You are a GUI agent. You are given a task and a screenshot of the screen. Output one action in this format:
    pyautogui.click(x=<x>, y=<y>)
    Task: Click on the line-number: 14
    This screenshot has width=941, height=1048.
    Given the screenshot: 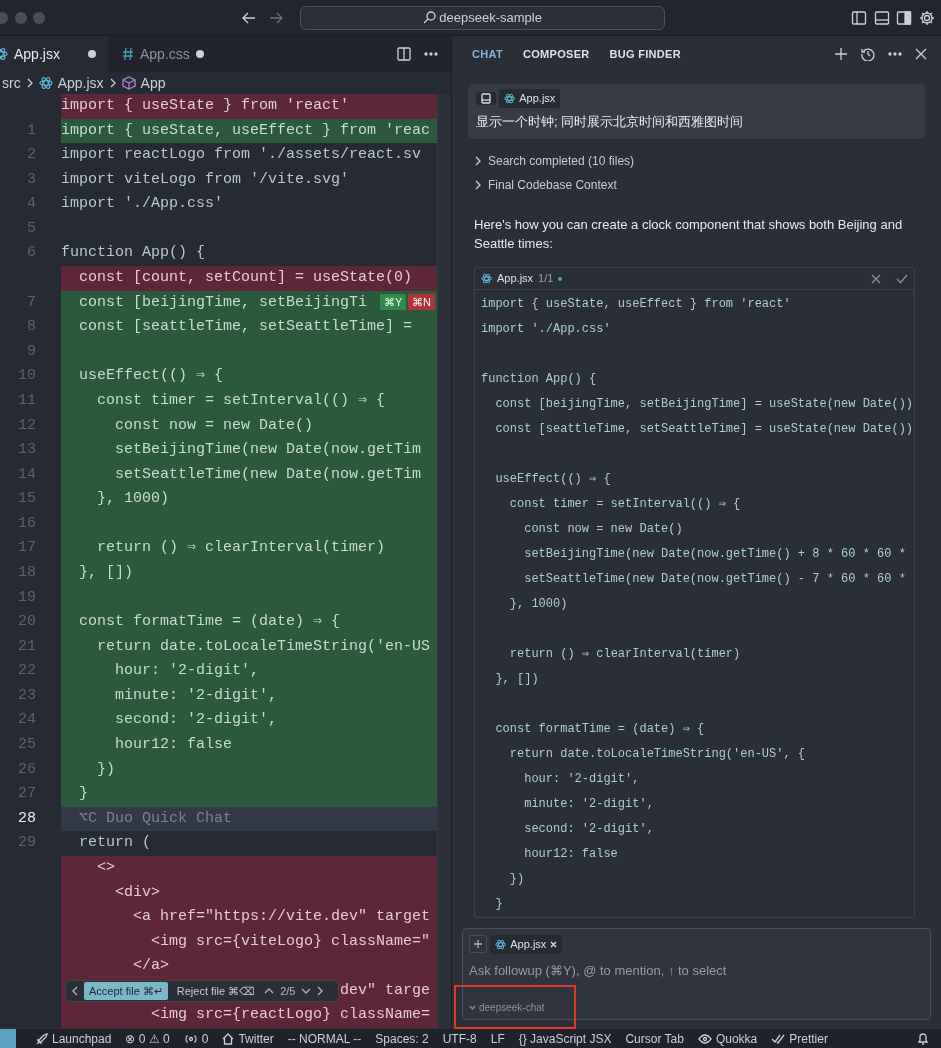 What is the action you would take?
    pyautogui.click(x=27, y=474)
    